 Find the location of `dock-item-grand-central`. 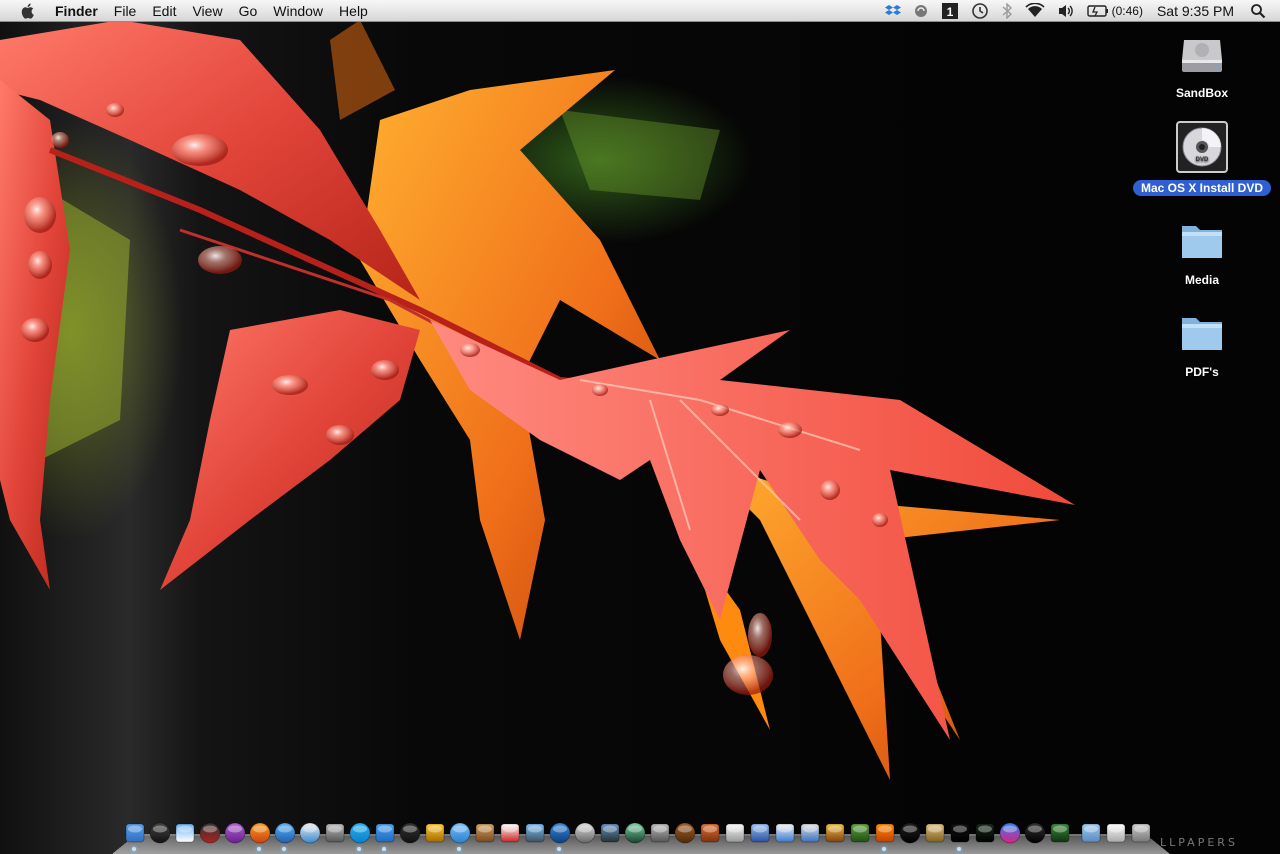

dock-item-grand-central is located at coordinates (434, 832).